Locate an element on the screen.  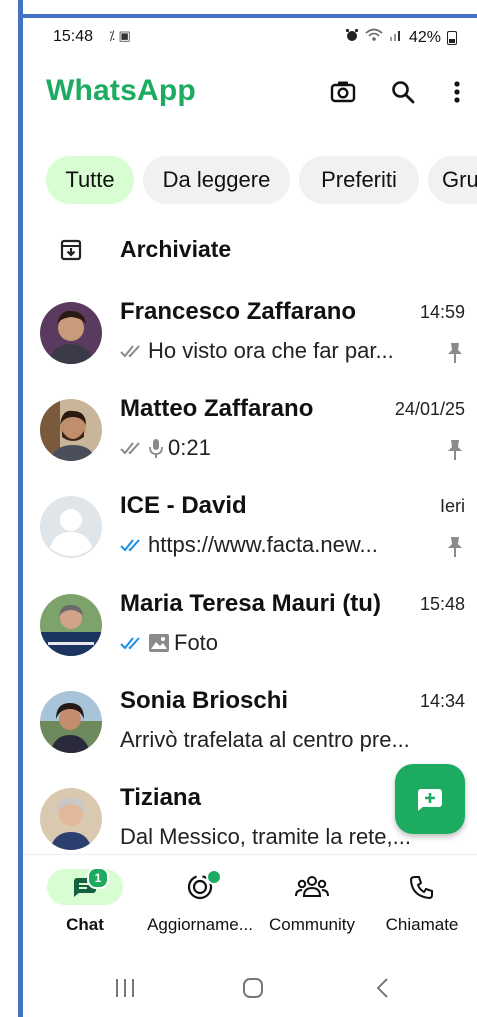
search-icon is located at coordinates (403, 92).